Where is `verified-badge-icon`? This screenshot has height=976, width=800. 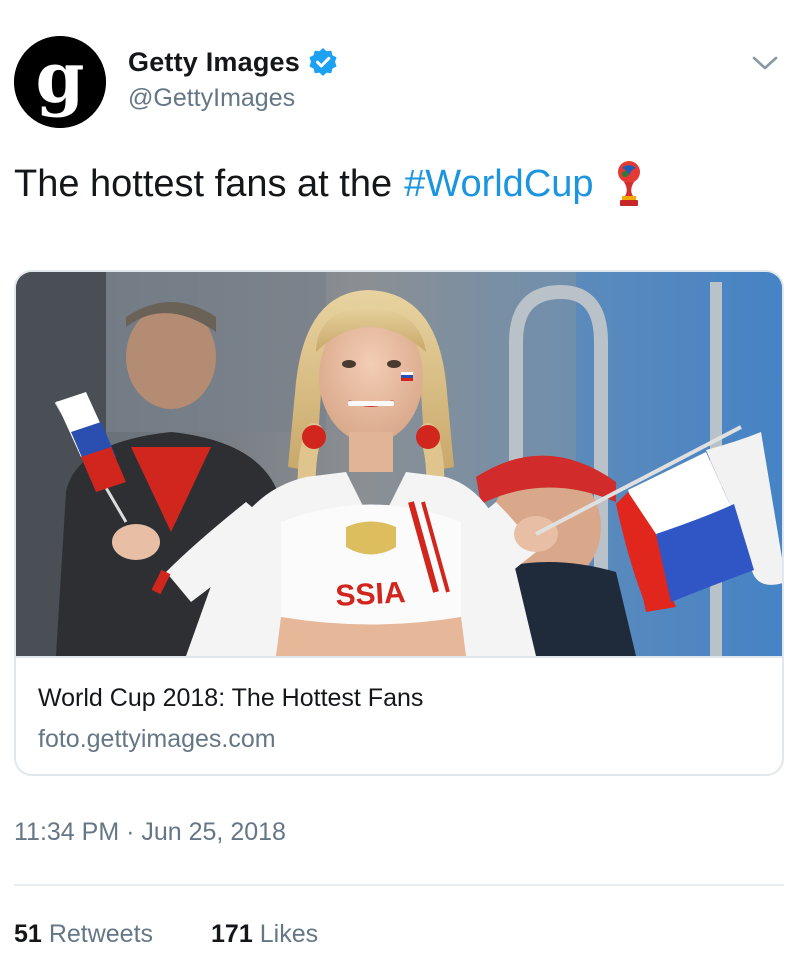
verified-badge-icon is located at coordinates (323, 62).